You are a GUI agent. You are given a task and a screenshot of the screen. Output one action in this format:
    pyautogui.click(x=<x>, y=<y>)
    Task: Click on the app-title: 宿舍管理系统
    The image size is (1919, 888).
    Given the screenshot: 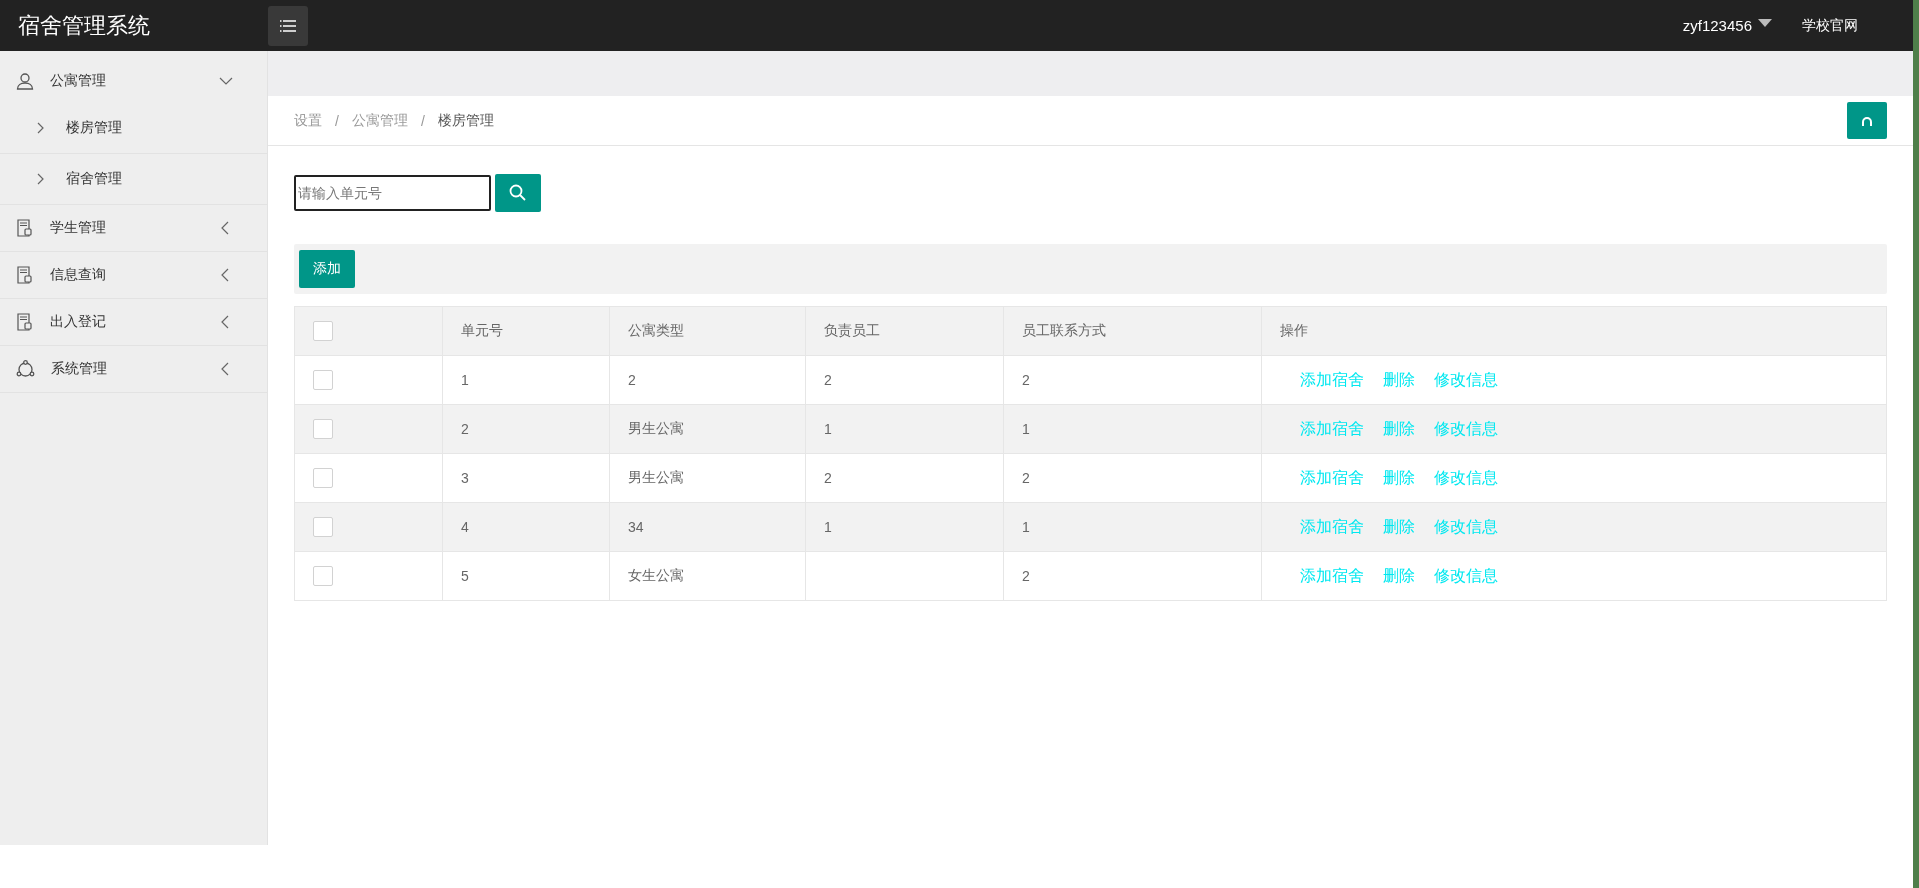 What is the action you would take?
    pyautogui.click(x=84, y=25)
    